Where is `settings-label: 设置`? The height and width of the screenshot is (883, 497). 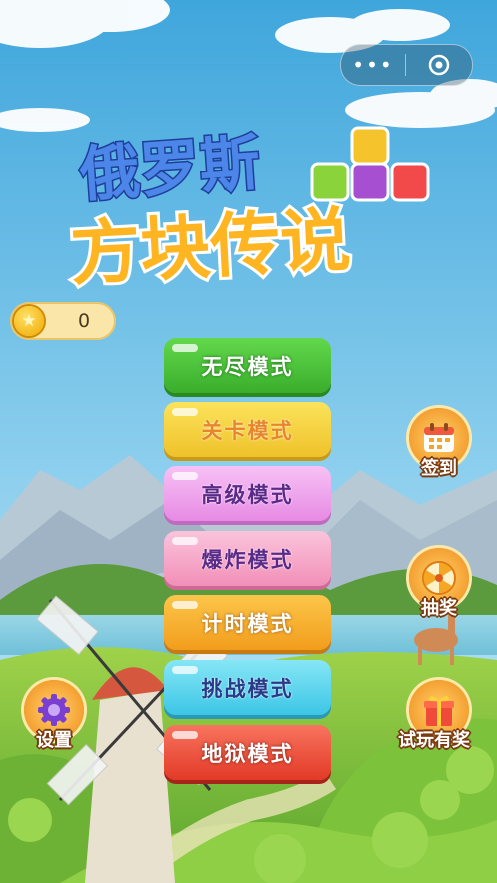
settings-label: 设置 is located at coordinates (54, 740).